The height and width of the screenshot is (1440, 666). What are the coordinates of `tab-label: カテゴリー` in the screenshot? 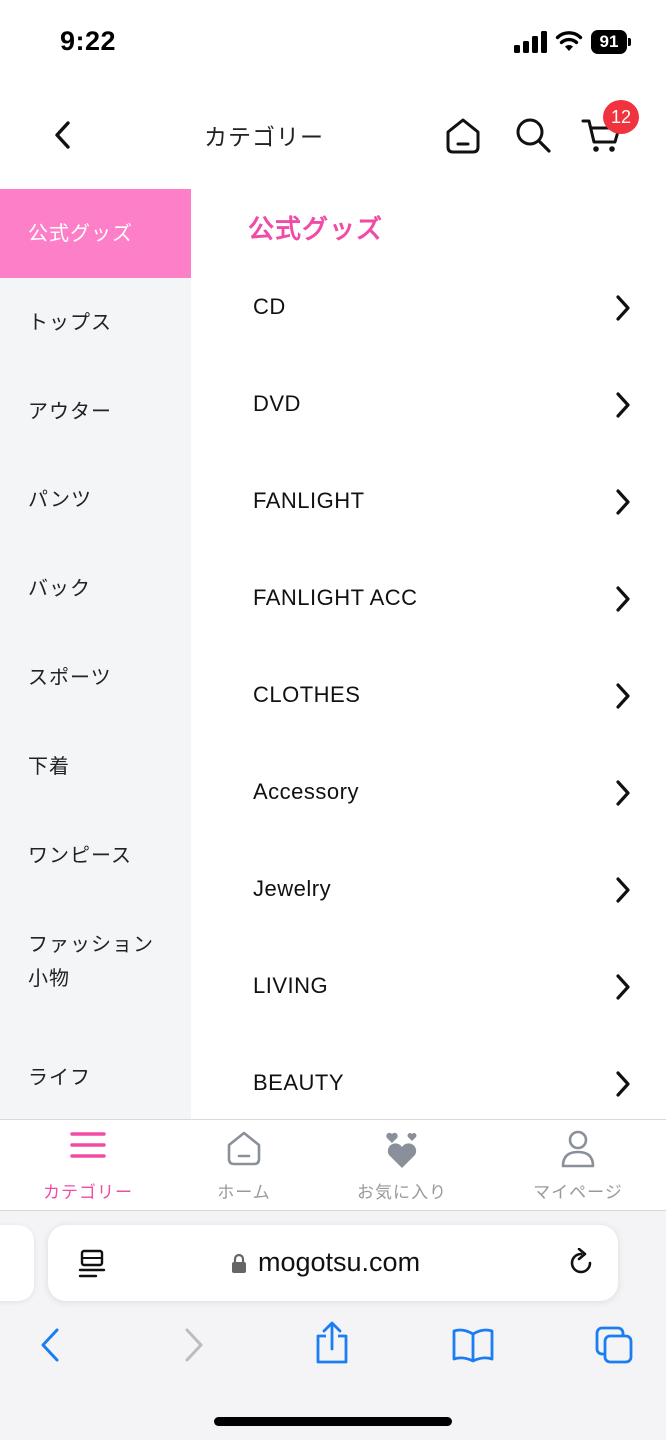 It's located at (88, 1193).